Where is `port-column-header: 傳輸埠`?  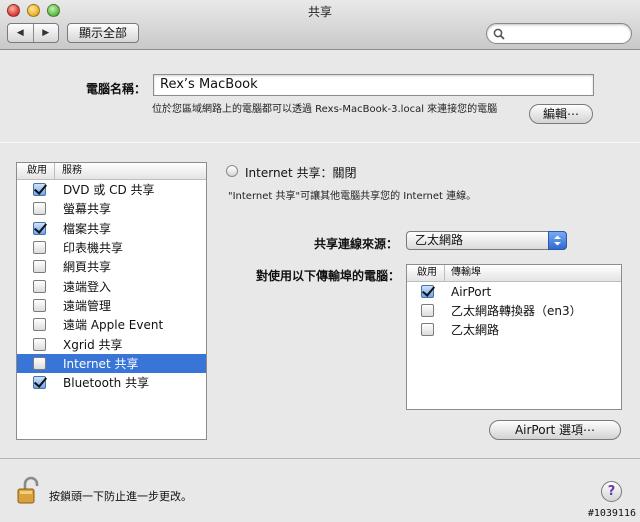 port-column-header: 傳輸埠 is located at coordinates (463, 273).